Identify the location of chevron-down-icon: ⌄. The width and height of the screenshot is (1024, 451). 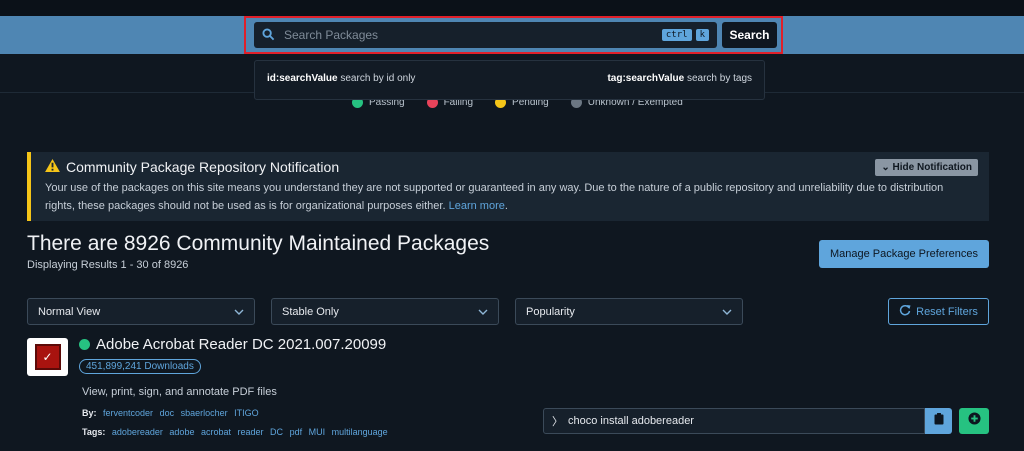
(885, 167).